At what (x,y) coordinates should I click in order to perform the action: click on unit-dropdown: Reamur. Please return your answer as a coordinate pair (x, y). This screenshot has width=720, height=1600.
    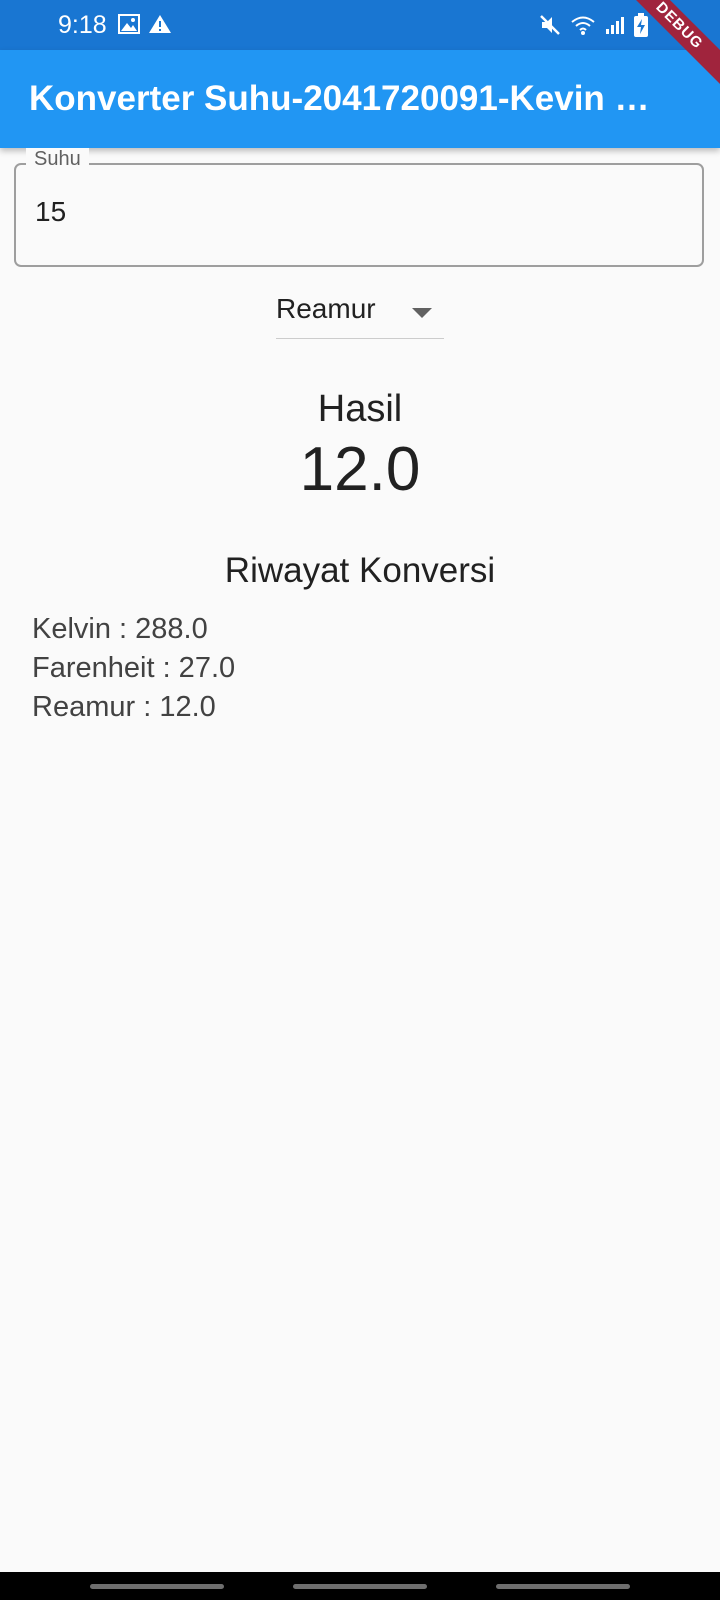
    Looking at the image, I should click on (360, 313).